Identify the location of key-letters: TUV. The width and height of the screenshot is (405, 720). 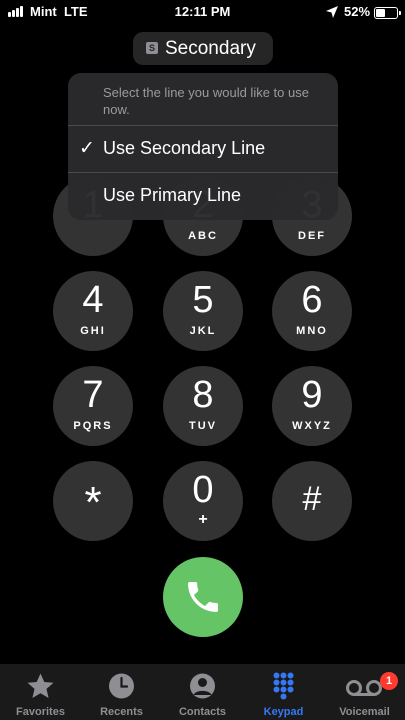
(203, 426).